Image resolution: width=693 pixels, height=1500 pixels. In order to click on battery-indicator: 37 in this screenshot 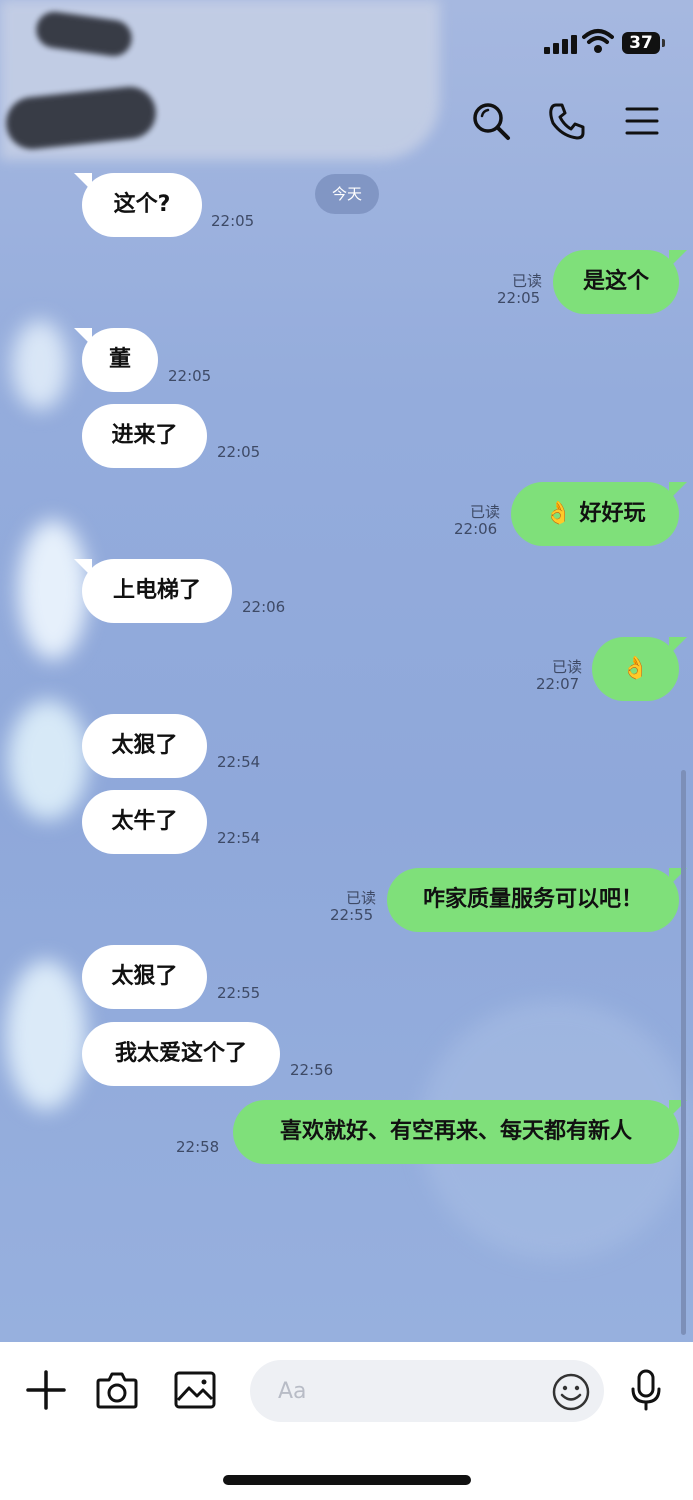, I will do `click(641, 43)`.